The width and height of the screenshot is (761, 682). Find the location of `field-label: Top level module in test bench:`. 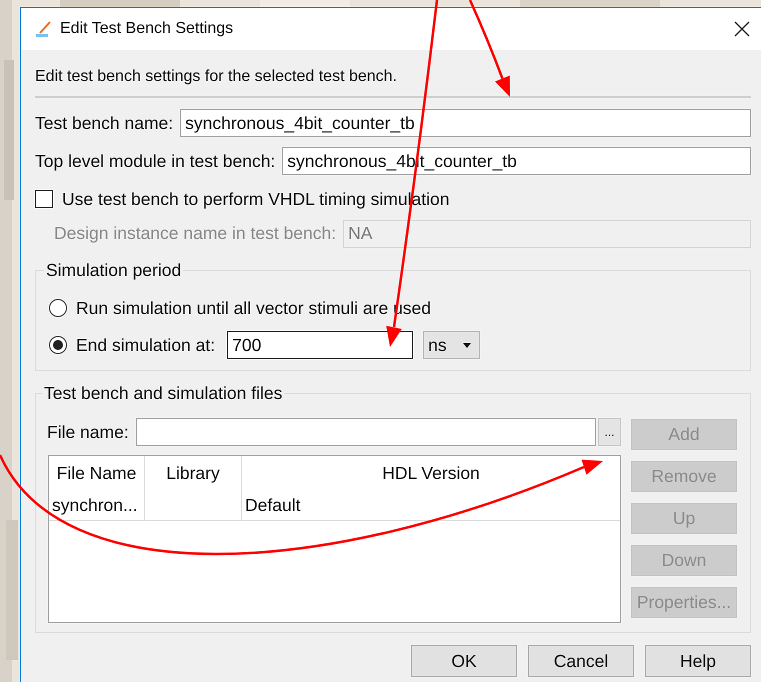

field-label: Top level module in test bench: is located at coordinates (155, 161).